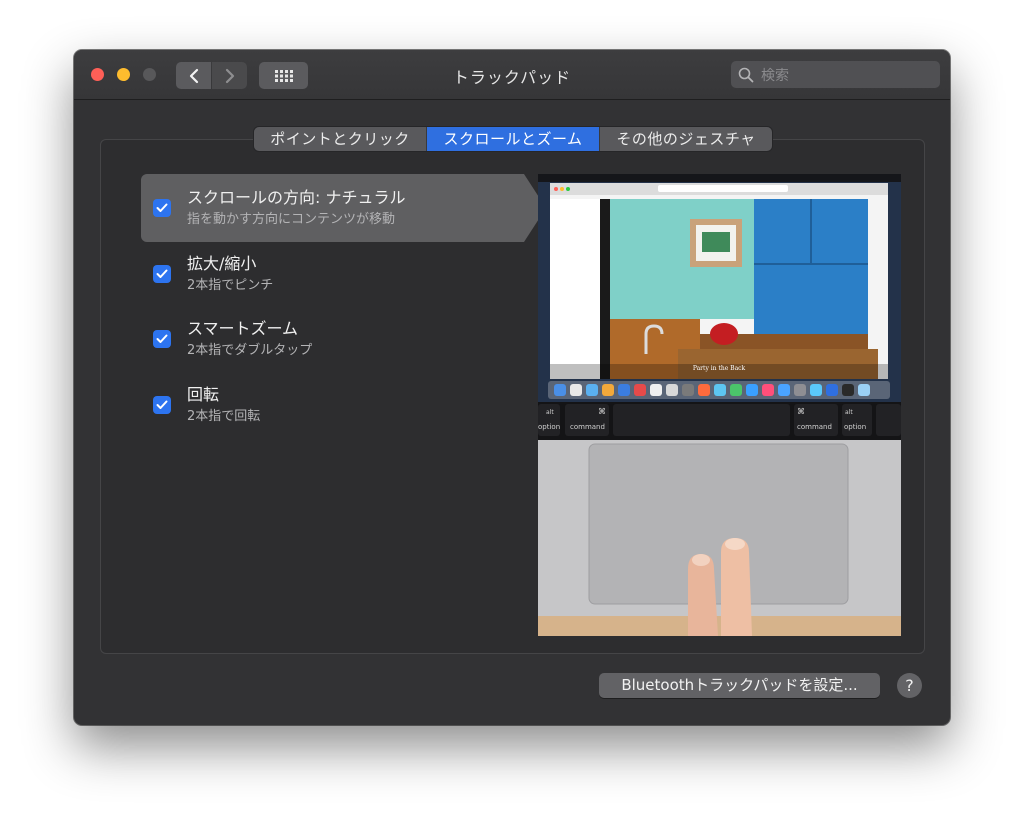 The image size is (1024, 823). Describe the element at coordinates (746, 75) in the screenshot. I see `search-icon` at that location.